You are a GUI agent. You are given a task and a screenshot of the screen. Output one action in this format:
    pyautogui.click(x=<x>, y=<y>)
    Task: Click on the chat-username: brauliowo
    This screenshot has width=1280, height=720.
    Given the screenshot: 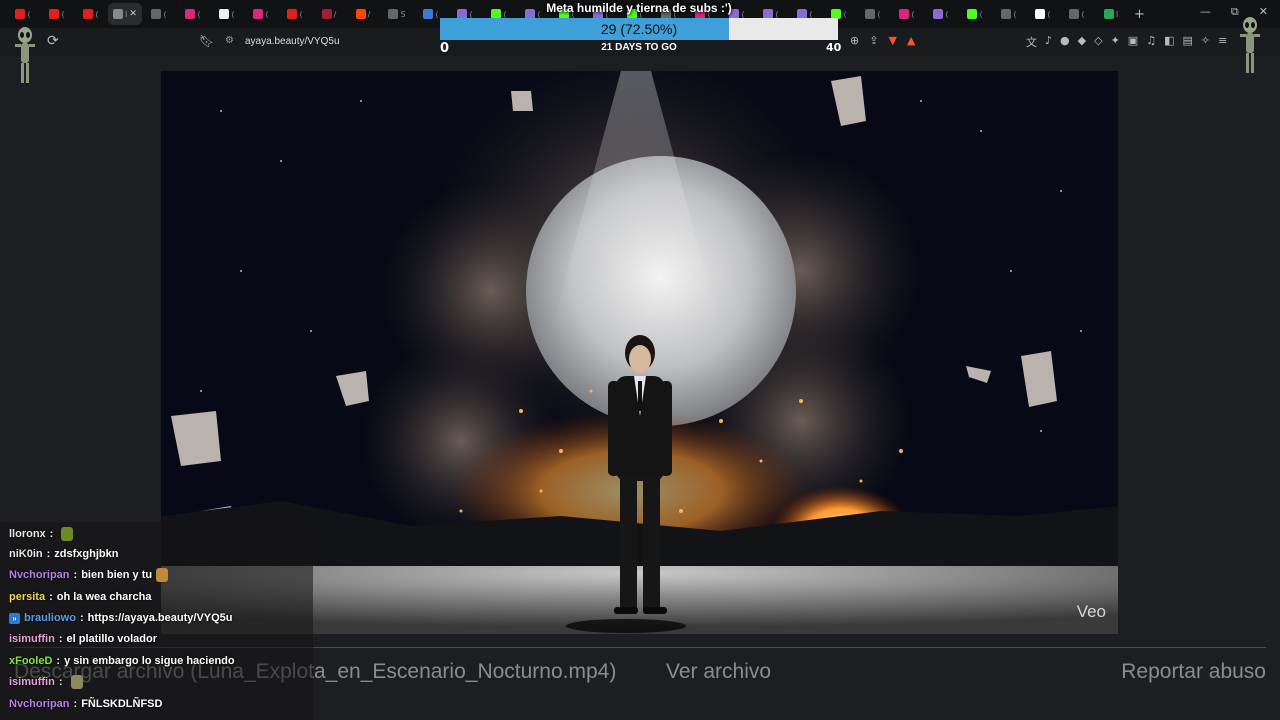 What is the action you would take?
    pyautogui.click(x=50, y=618)
    